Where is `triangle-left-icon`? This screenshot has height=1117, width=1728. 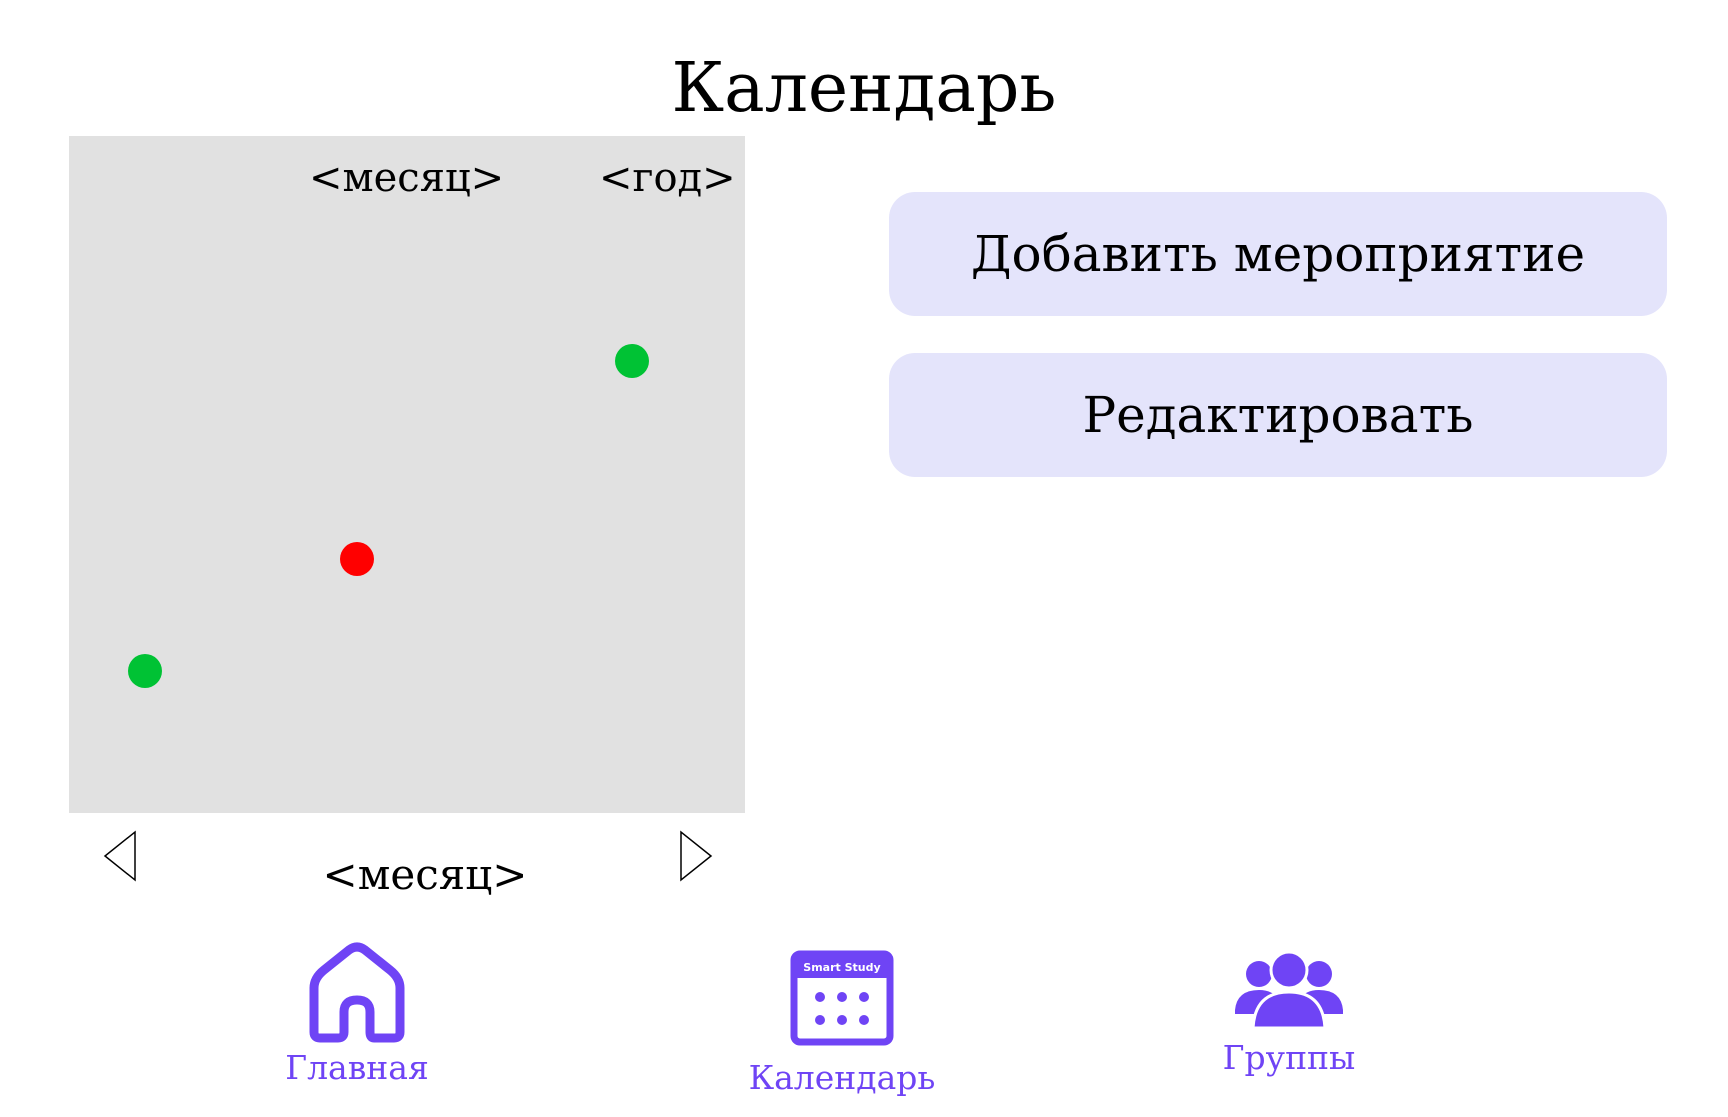
triangle-left-icon is located at coordinates (119, 856).